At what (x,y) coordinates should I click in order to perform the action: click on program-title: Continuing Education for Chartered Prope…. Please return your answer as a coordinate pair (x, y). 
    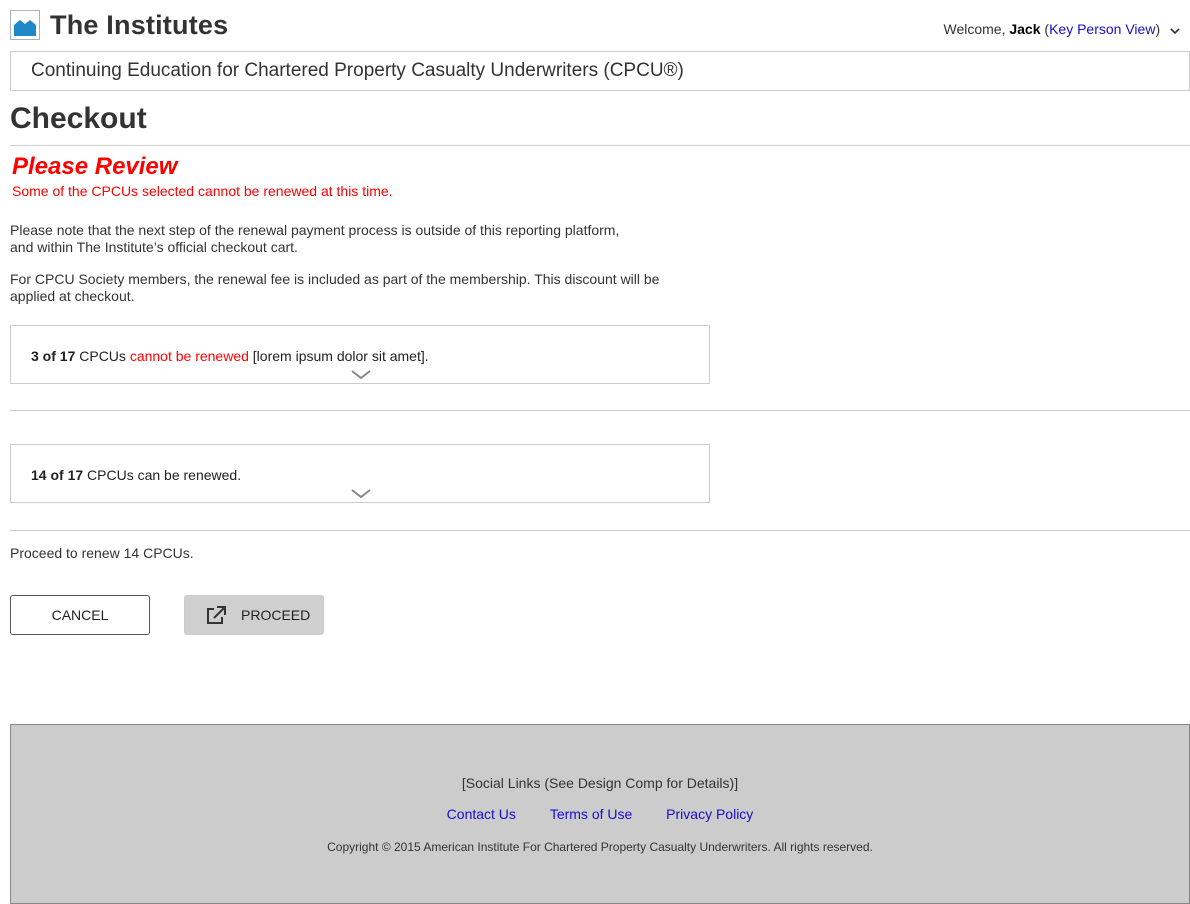
    Looking at the image, I should click on (357, 70).